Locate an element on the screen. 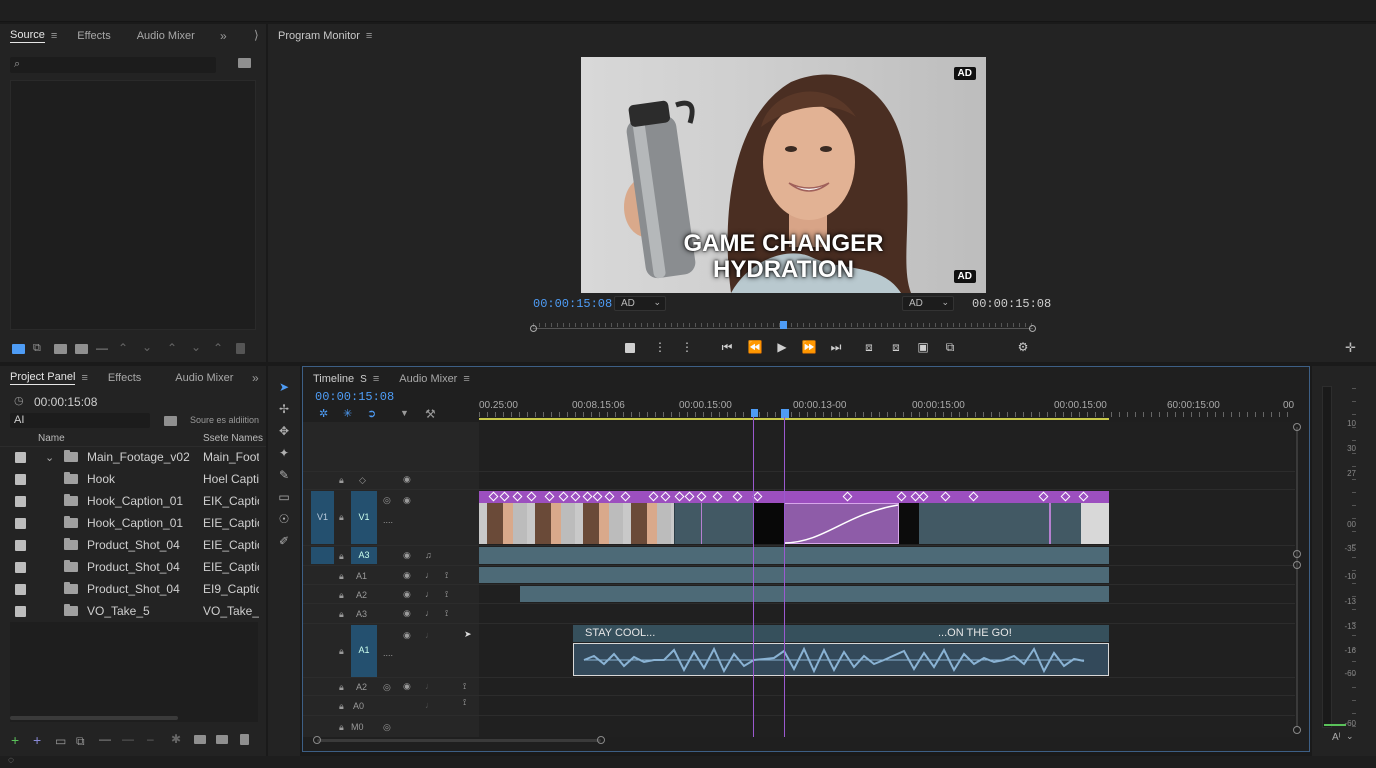  add-button-icon: ✛ is located at coordinates (1350, 348).